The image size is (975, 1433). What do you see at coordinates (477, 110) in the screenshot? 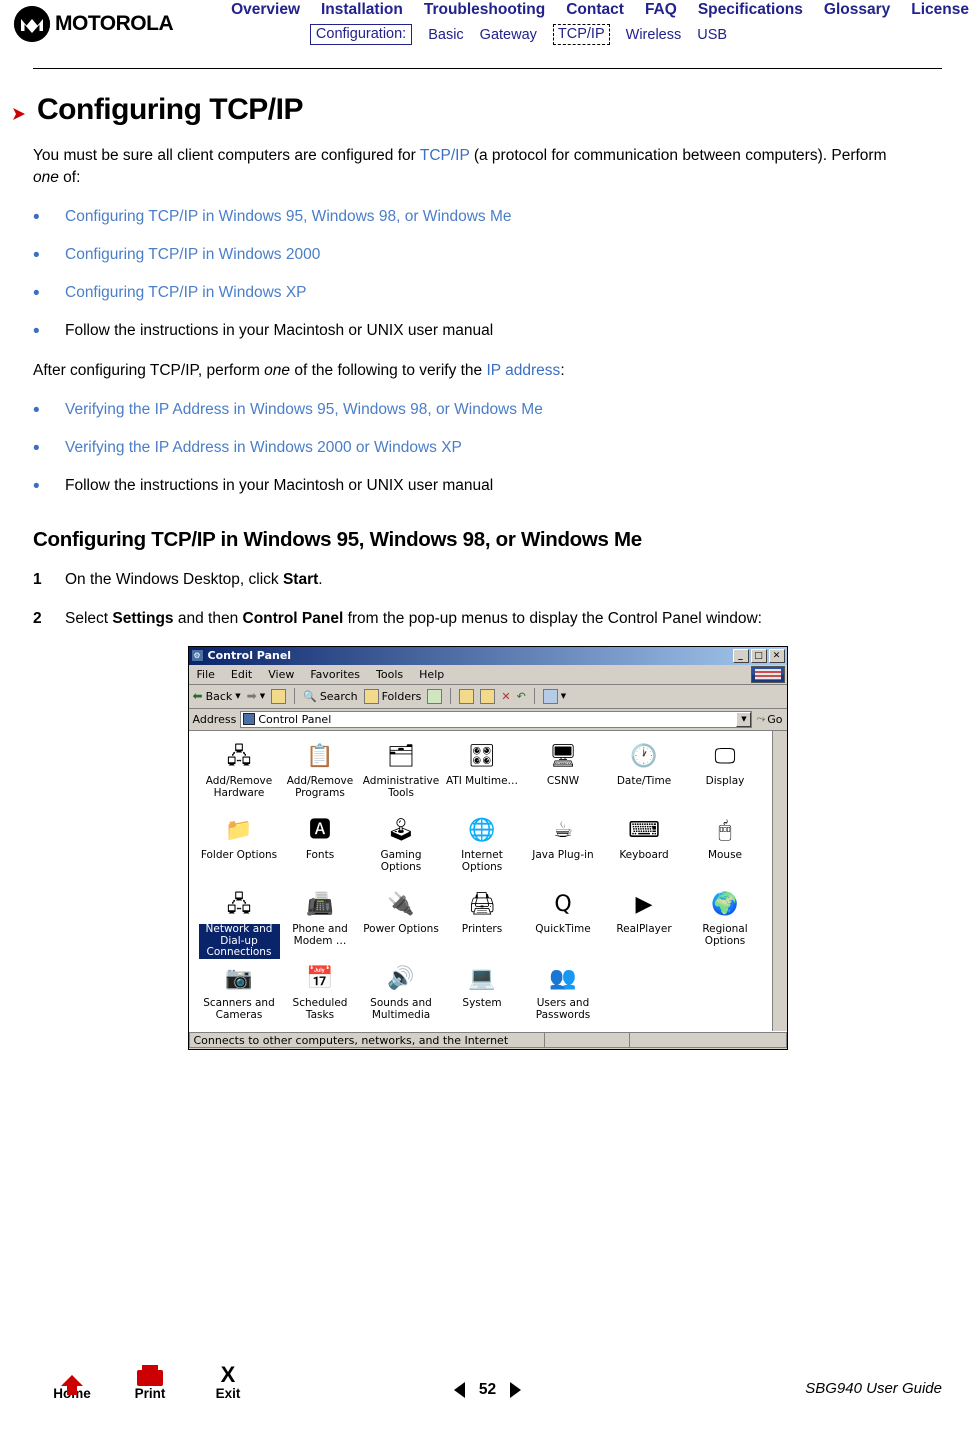
I see `page-title-row: Configuring TCP/IP` at bounding box center [477, 110].